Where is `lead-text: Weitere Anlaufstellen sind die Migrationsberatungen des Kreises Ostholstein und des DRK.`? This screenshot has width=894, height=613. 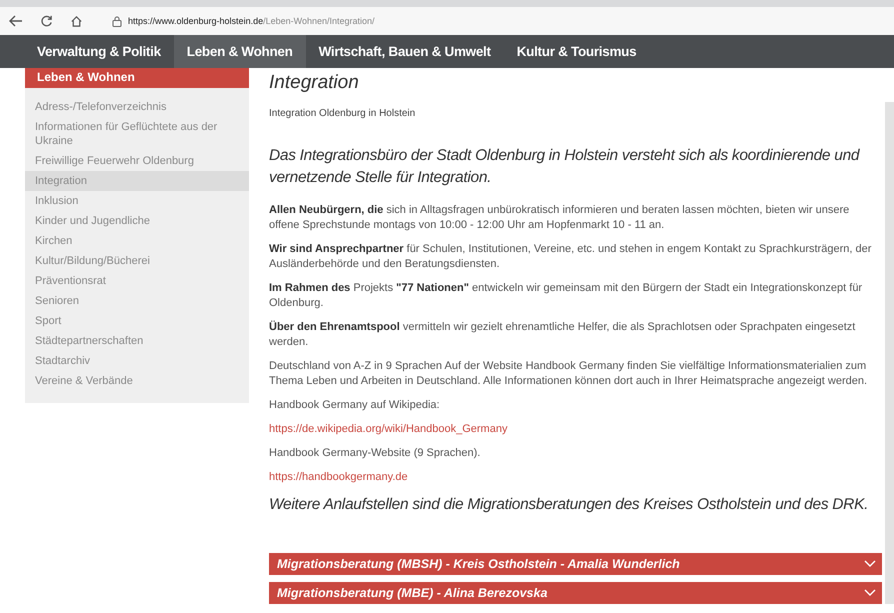 lead-text: Weitere Anlaufstellen sind die Migrationsberatungen des Kreises Ostholstein und des DRK. is located at coordinates (569, 505).